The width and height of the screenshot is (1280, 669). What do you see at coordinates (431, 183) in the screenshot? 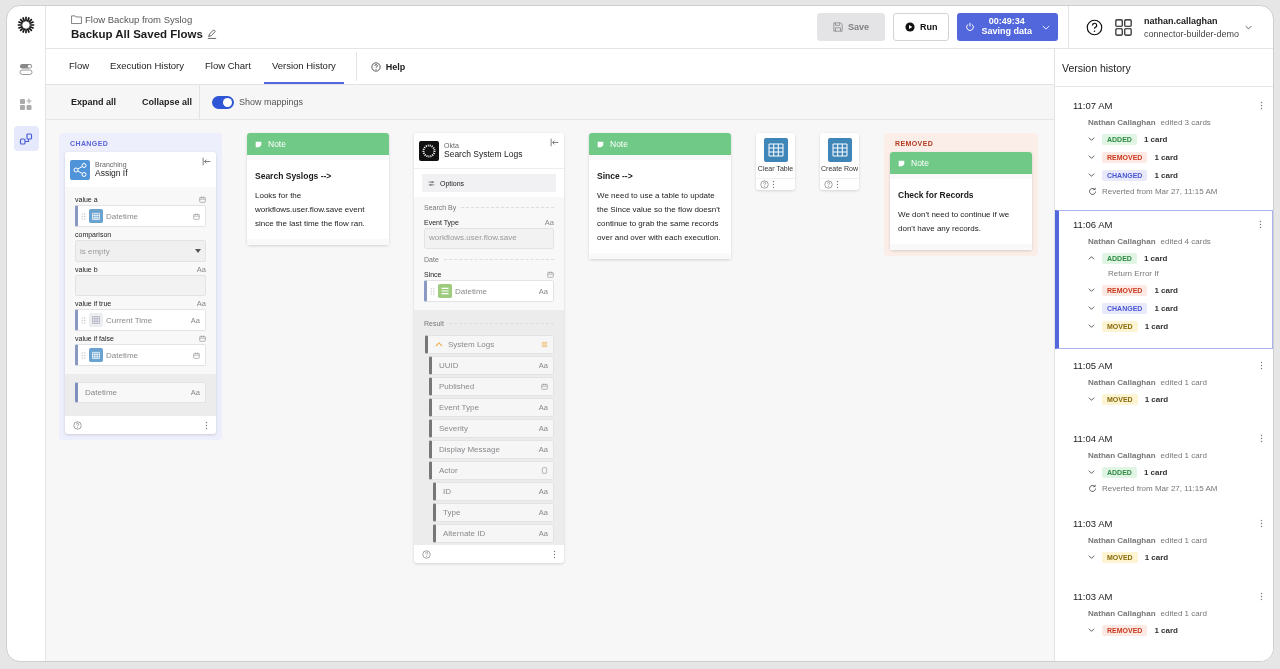
I see `sliders-icon` at bounding box center [431, 183].